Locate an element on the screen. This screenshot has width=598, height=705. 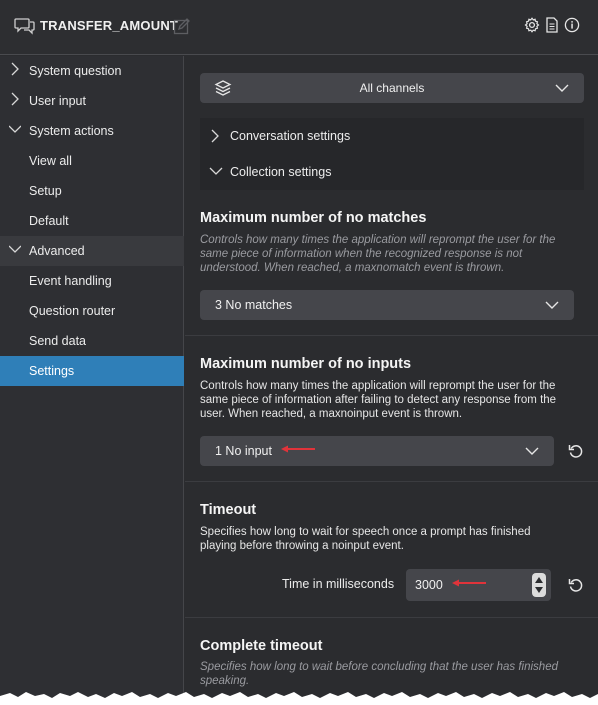
sidebar-item-setup: Setup is located at coordinates (92, 191).